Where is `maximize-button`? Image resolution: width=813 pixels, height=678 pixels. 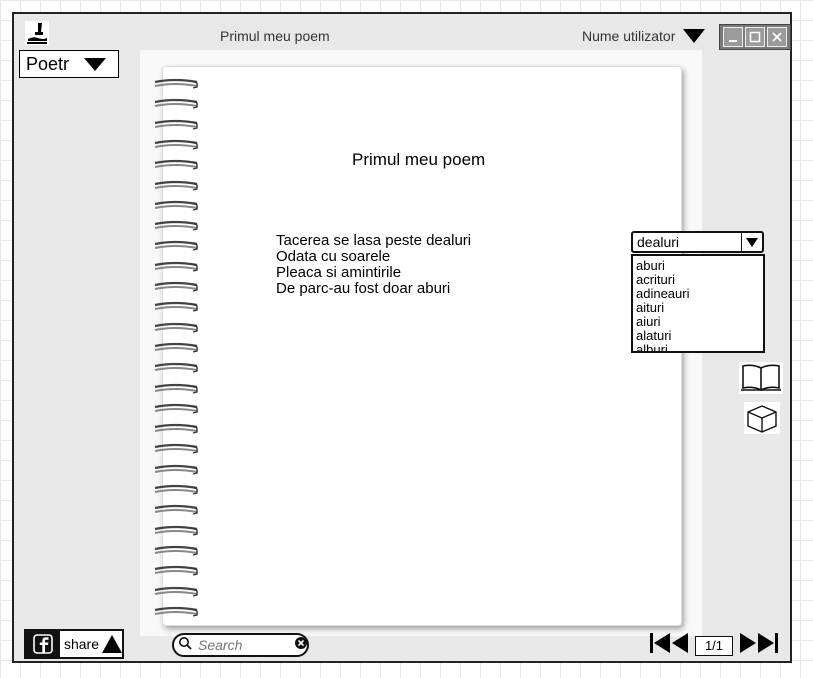
maximize-button is located at coordinates (755, 37).